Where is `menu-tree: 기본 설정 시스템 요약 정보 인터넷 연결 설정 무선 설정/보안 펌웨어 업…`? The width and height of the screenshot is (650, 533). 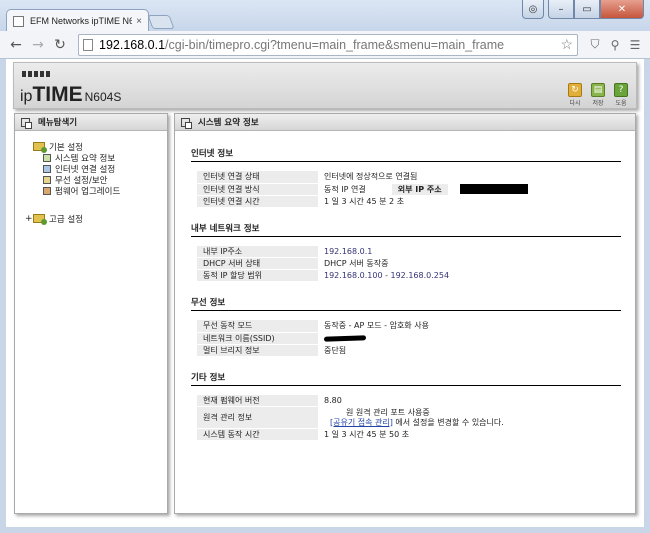 menu-tree: 기본 설정 시스템 요약 정보 인터넷 연결 설정 무선 설정/보안 펌웨어 업… is located at coordinates (91, 178).